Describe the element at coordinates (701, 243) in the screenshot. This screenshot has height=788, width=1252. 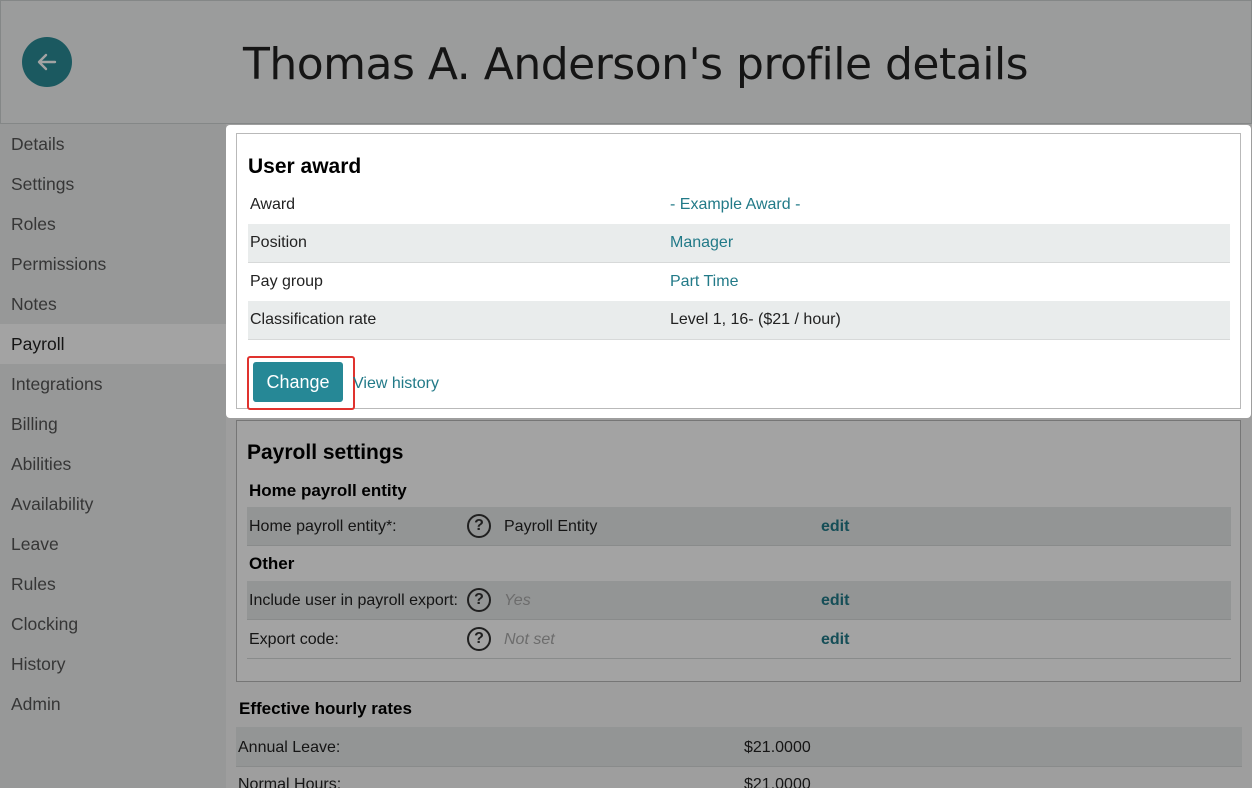
I see `position-link: Manager` at that location.